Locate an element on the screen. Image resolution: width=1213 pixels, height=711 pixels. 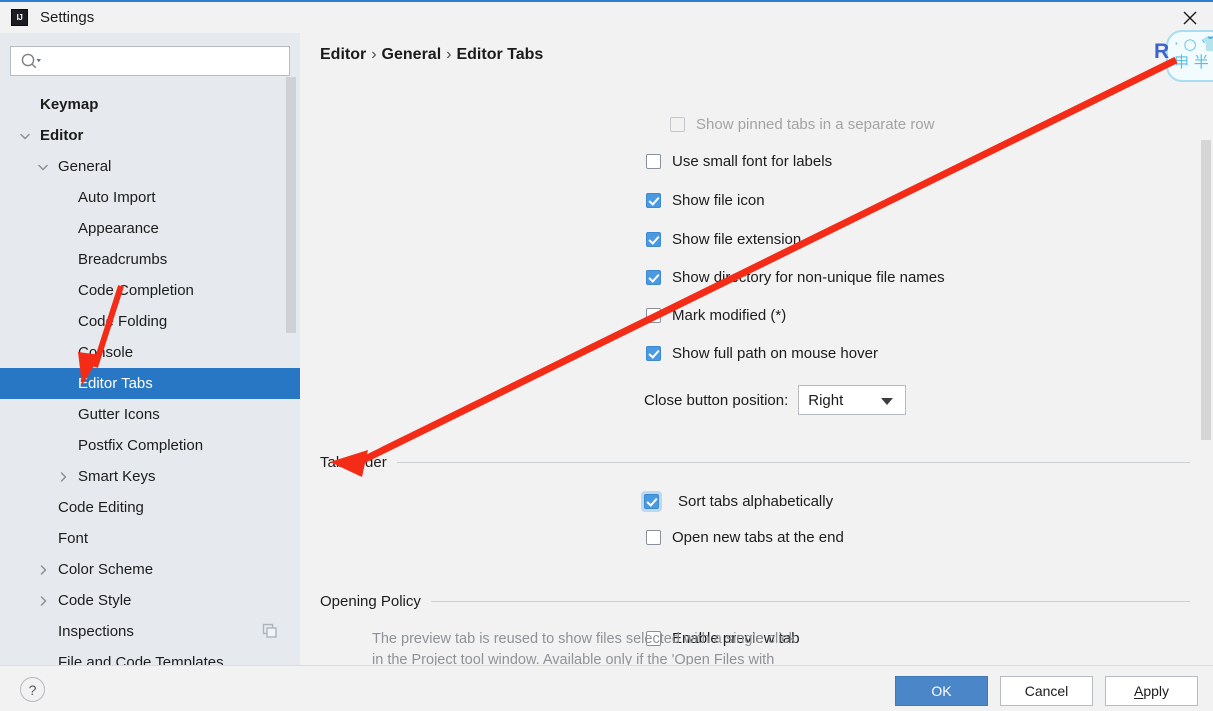
option-show-file-icon: Show file icon is located at coordinates (705, 200).